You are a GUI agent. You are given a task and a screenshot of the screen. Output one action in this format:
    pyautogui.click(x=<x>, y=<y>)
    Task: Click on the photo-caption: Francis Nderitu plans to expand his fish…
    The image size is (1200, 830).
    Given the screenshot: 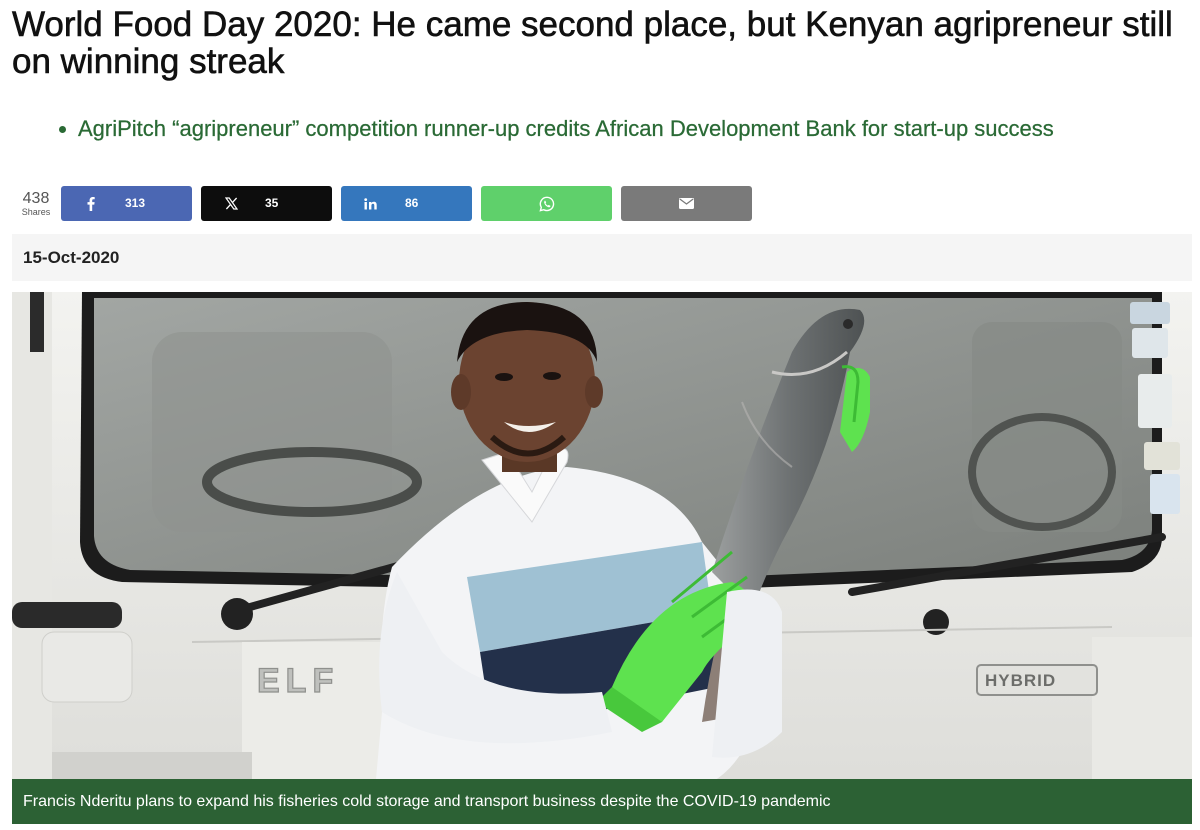 What is the action you would take?
    pyautogui.click(x=602, y=801)
    